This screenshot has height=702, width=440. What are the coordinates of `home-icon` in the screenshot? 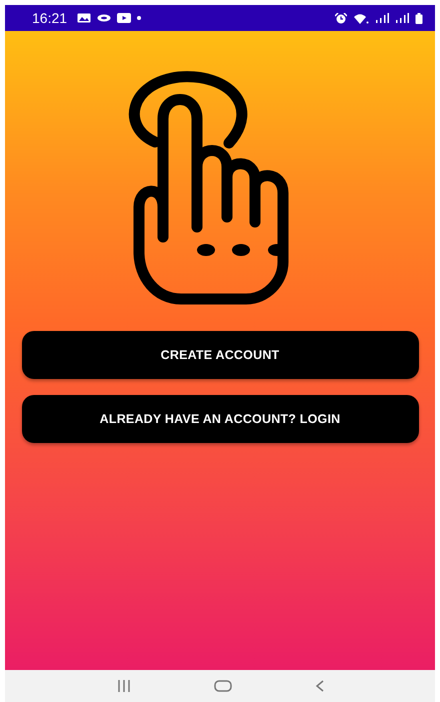 It's located at (223, 686).